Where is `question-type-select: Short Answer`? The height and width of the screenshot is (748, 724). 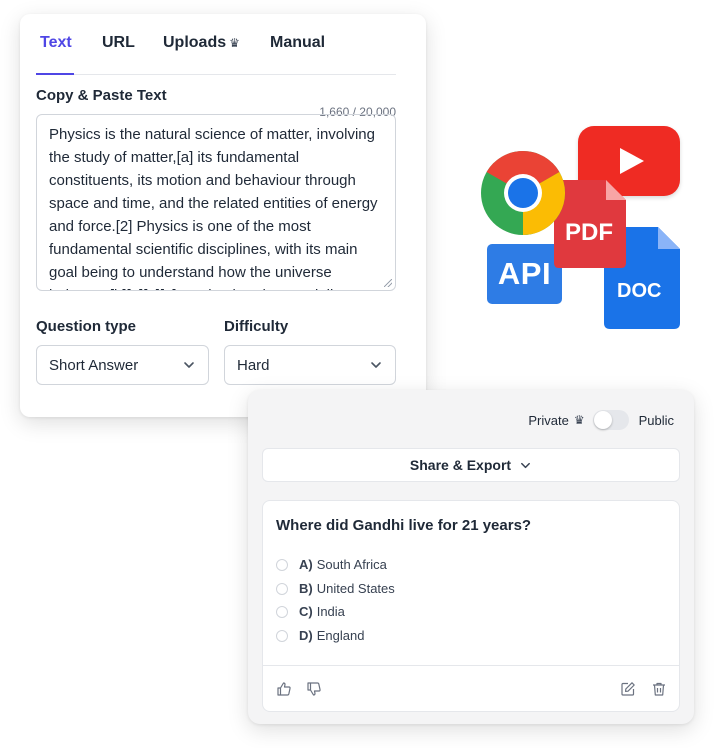 question-type-select: Short Answer is located at coordinates (122, 365).